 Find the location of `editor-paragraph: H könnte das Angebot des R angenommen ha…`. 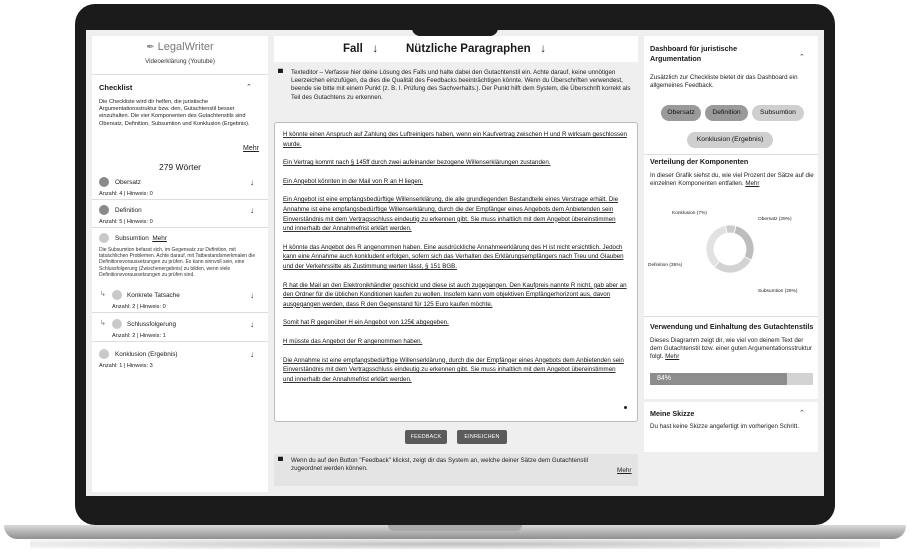

editor-paragraph: H könnte das Angebot des R angenommen ha… is located at coordinates (453, 256).